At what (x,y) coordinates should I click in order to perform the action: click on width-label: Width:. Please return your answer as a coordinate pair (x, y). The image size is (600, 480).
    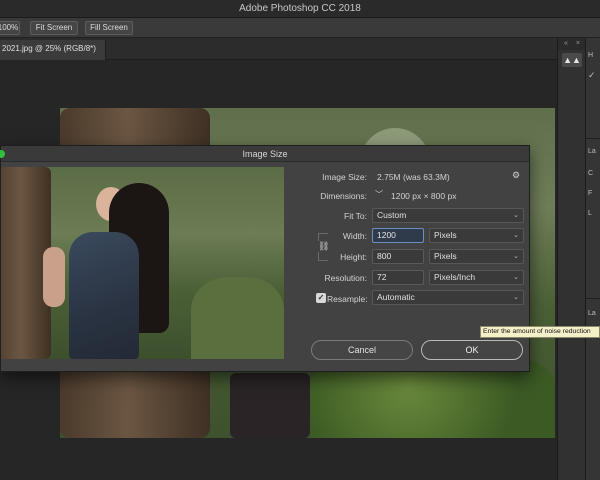
    Looking at the image, I should click on (354, 236).